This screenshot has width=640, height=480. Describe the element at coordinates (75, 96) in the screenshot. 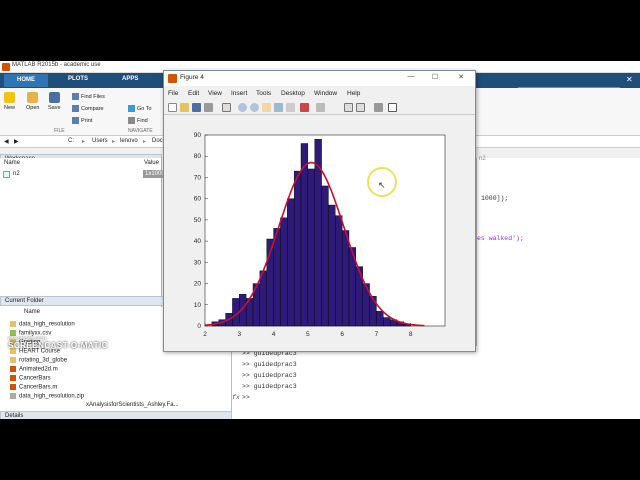

I see `find-files-icon` at that location.